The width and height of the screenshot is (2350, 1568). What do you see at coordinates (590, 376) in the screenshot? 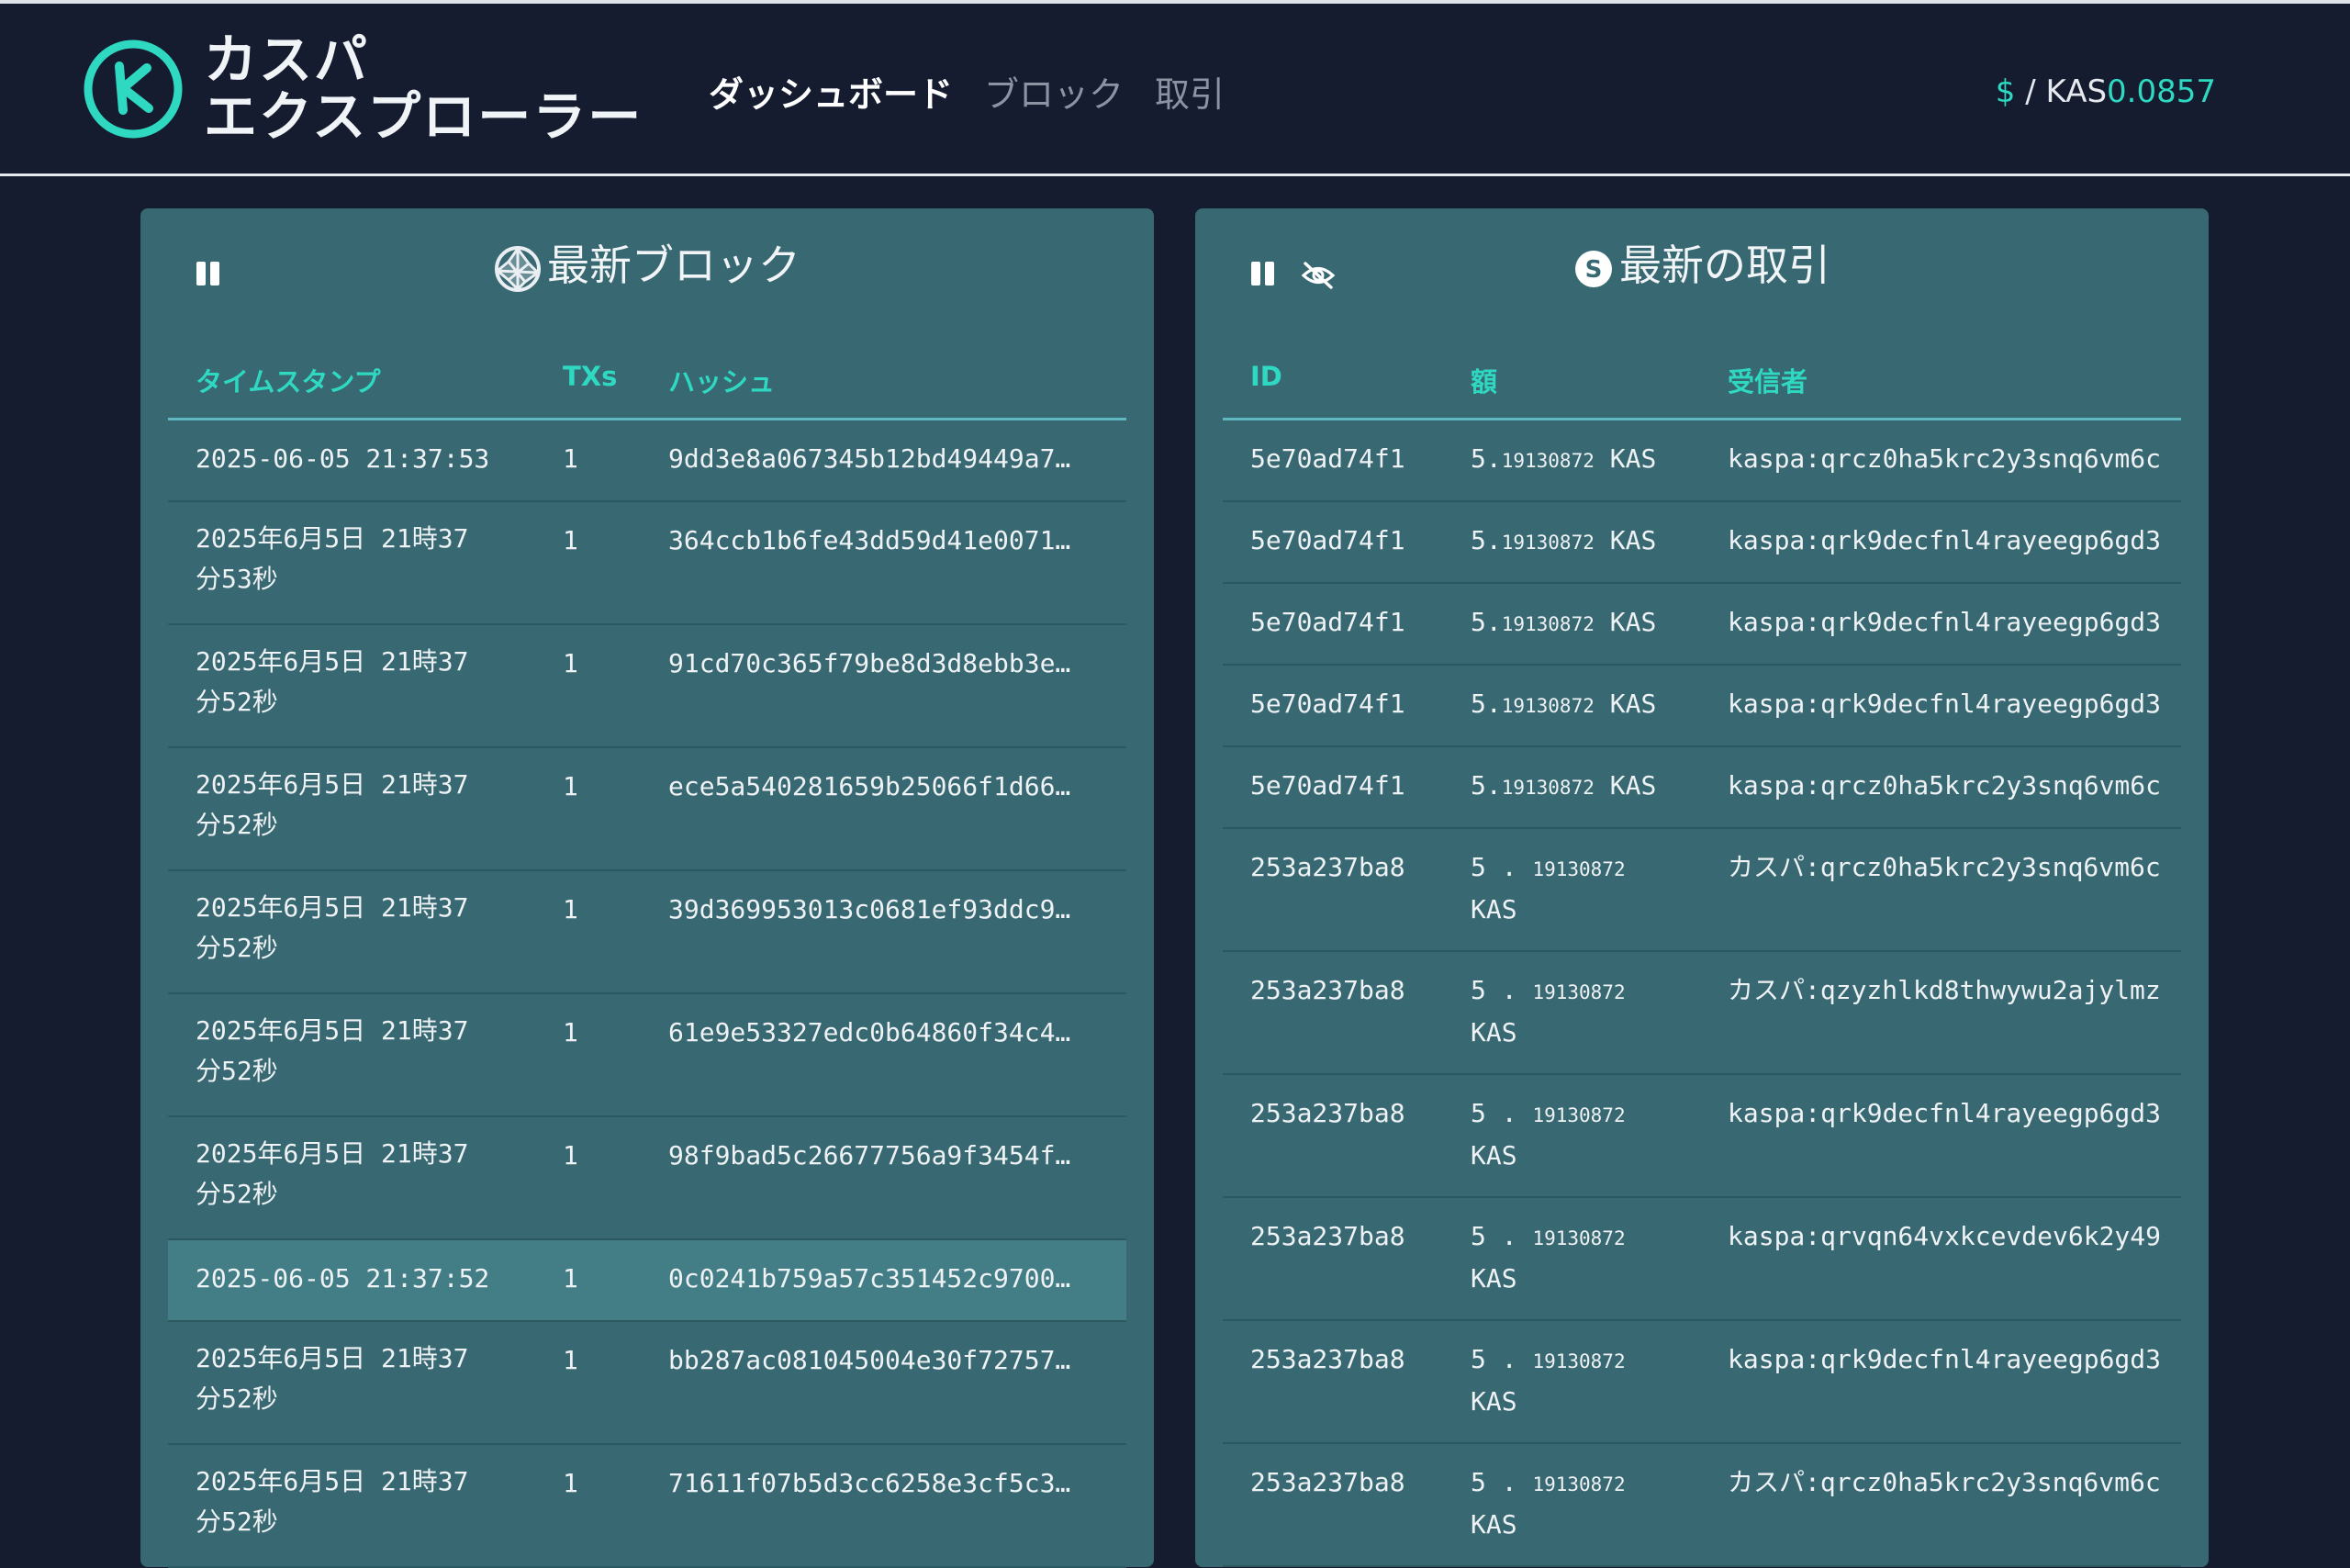
I see `col-txs: TXs` at bounding box center [590, 376].